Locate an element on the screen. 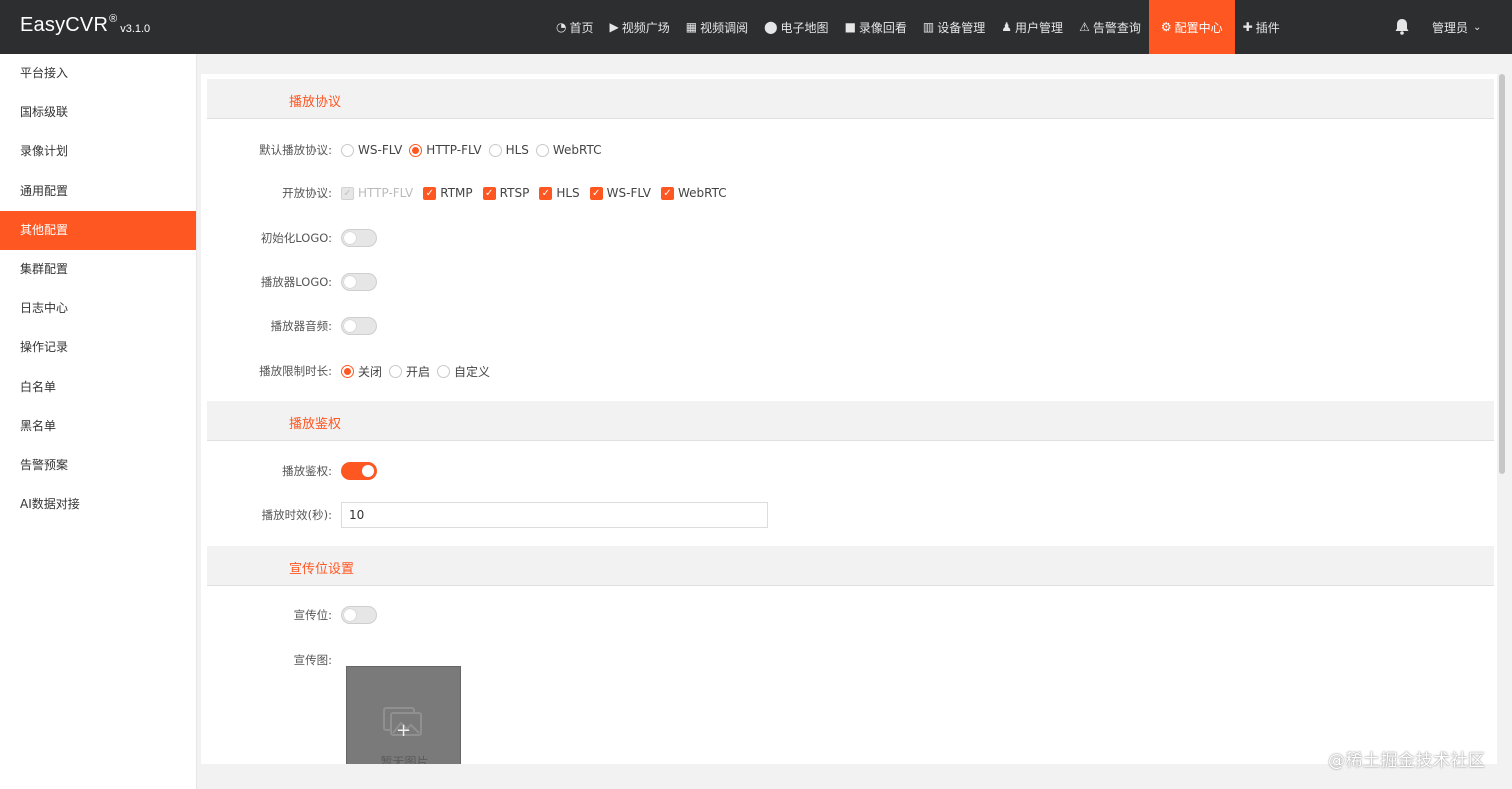 This screenshot has height=789, width=1512. radio-option: 开启 is located at coordinates (409, 371).